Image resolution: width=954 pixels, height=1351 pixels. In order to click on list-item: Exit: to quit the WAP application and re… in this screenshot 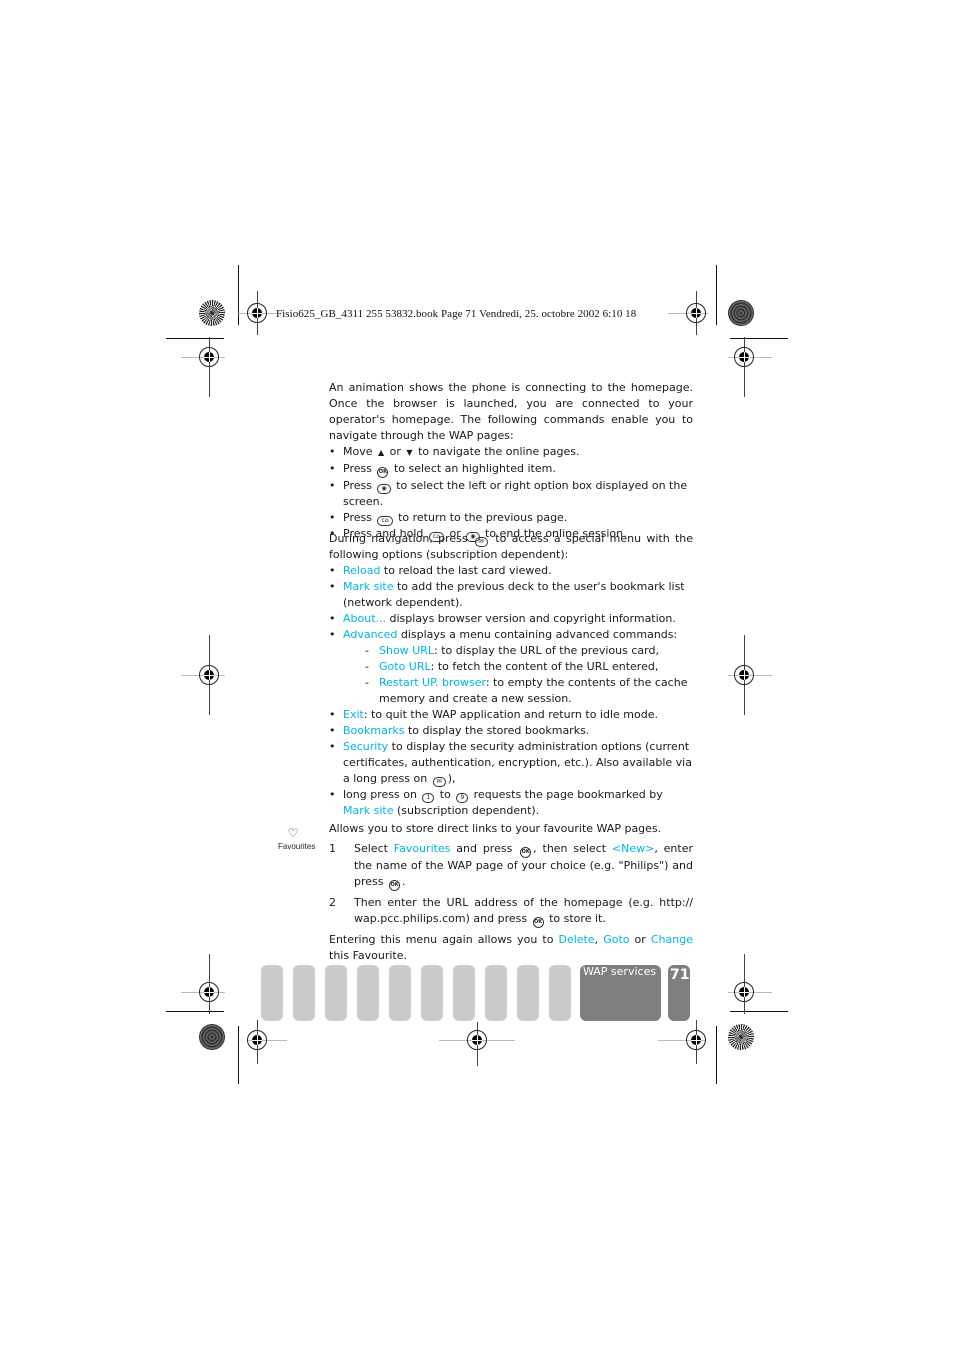, I will do `click(511, 715)`.